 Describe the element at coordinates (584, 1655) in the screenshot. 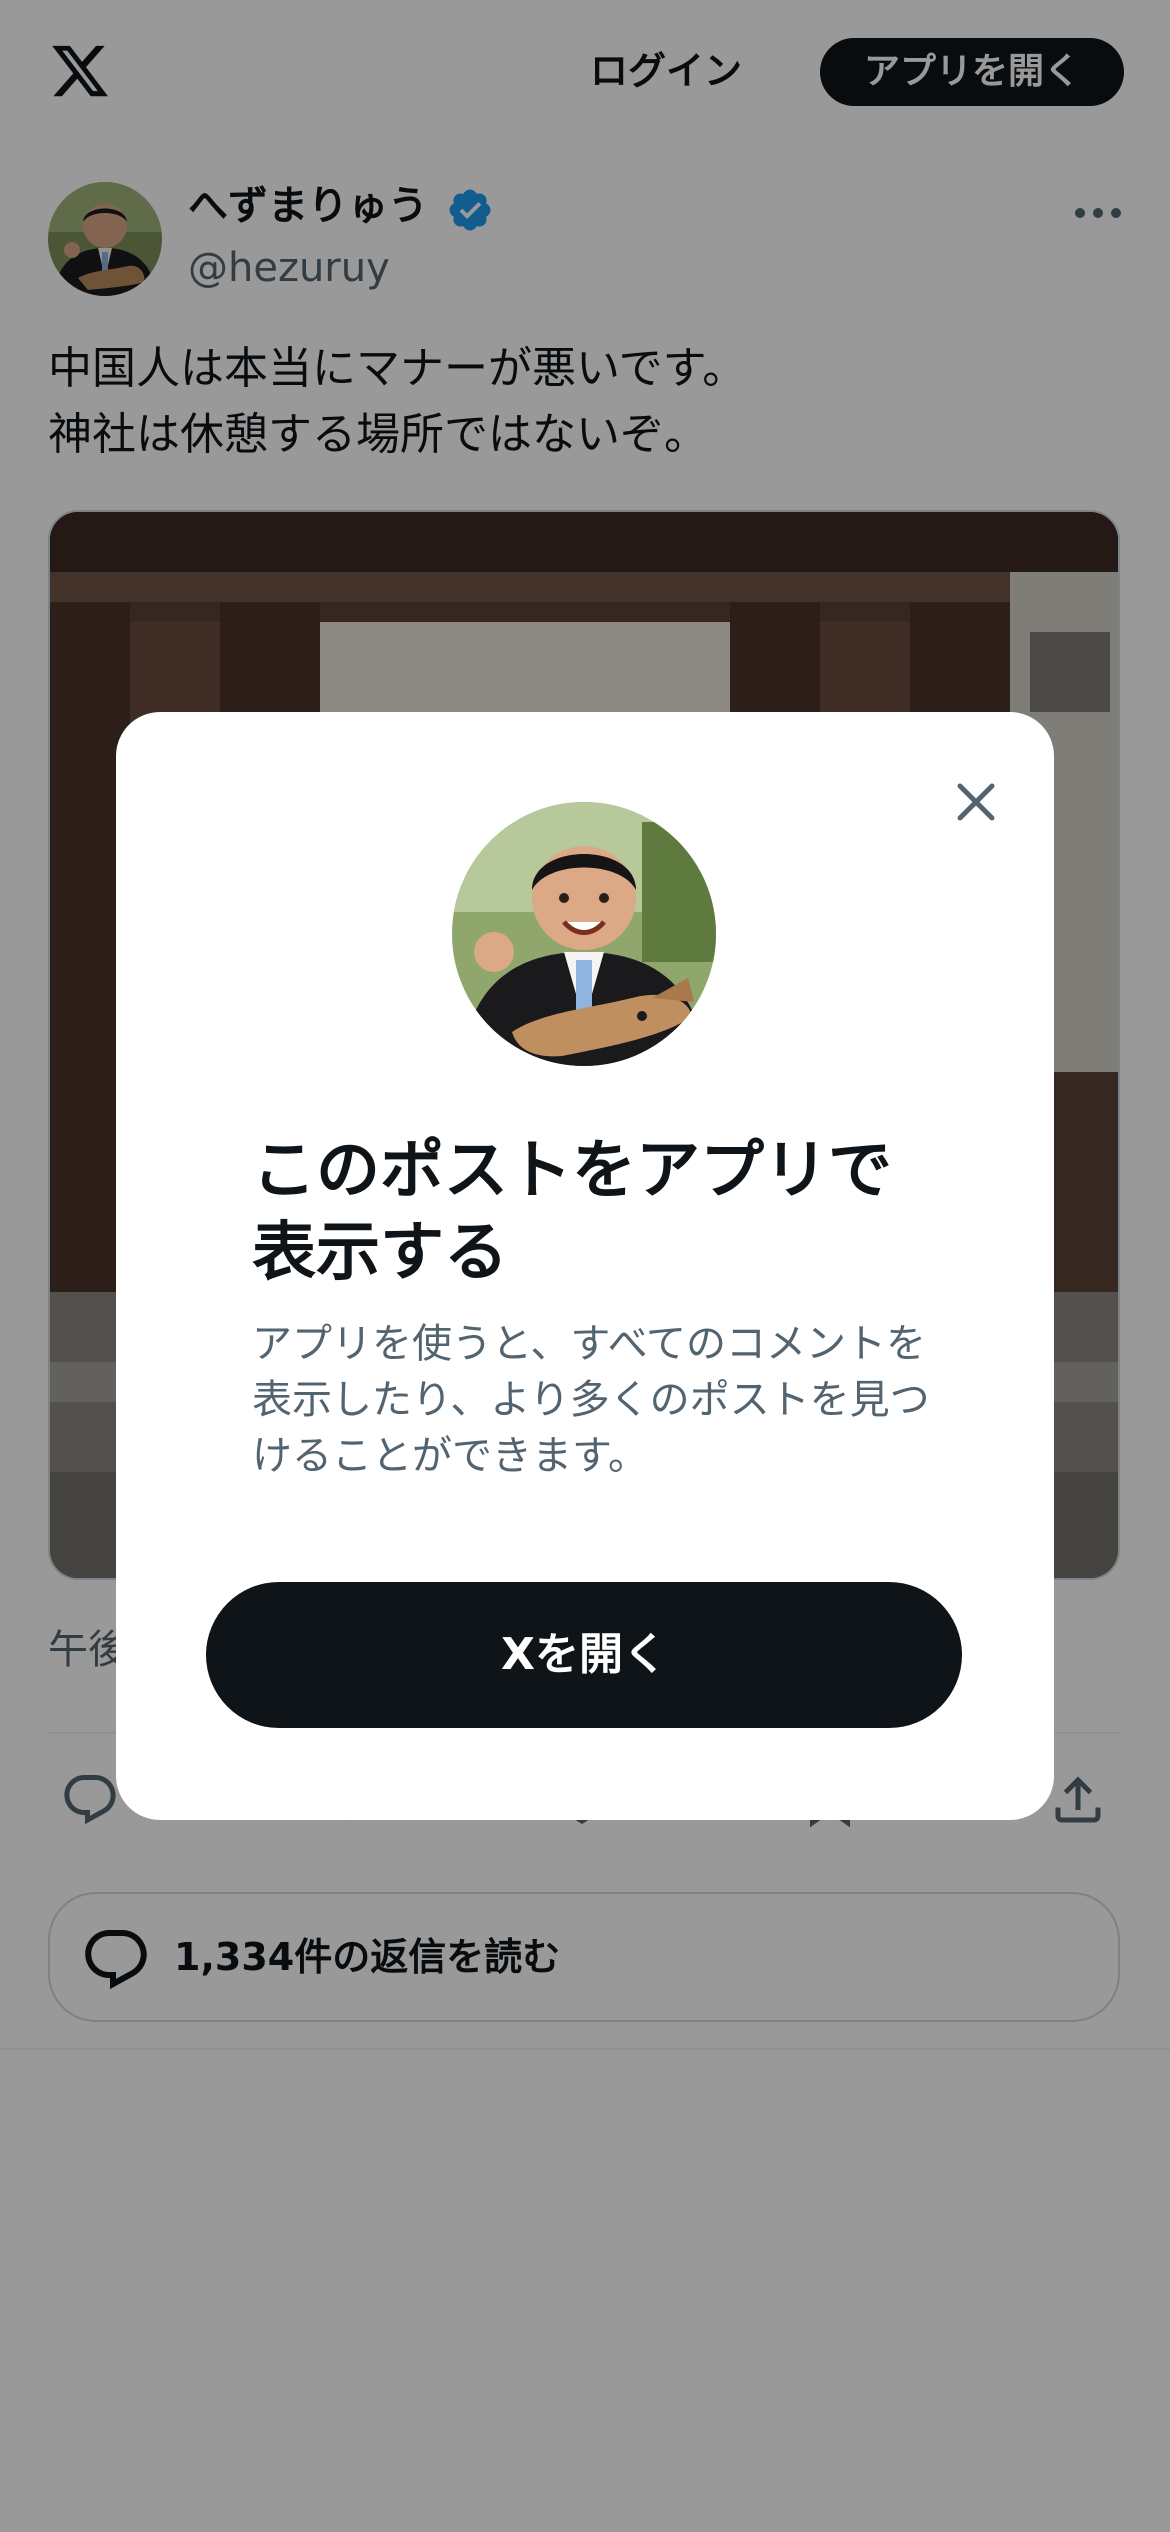

I see `open-x-button: Xを開く` at that location.